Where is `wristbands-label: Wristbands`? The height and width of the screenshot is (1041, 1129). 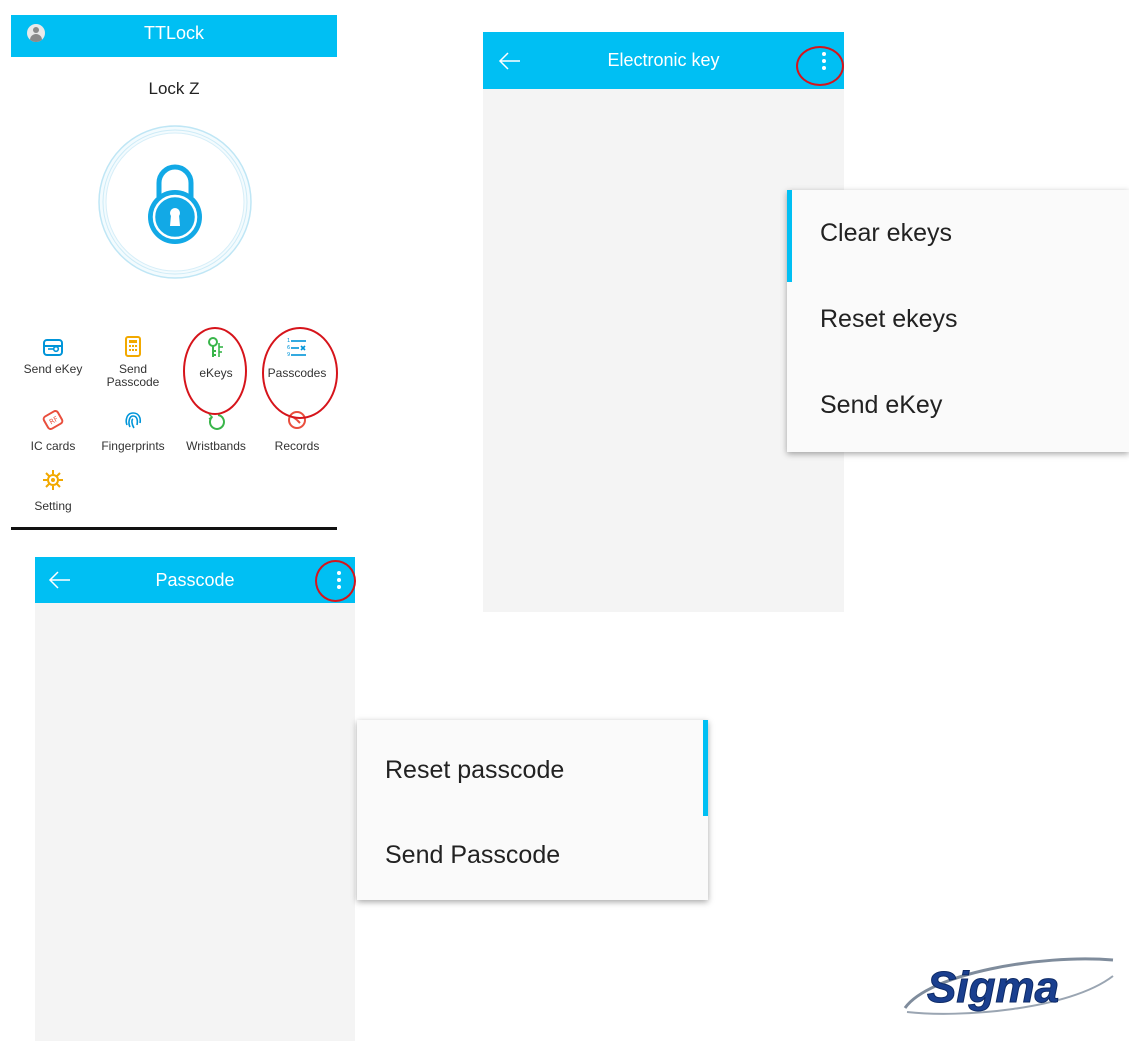 wristbands-label: Wristbands is located at coordinates (216, 446).